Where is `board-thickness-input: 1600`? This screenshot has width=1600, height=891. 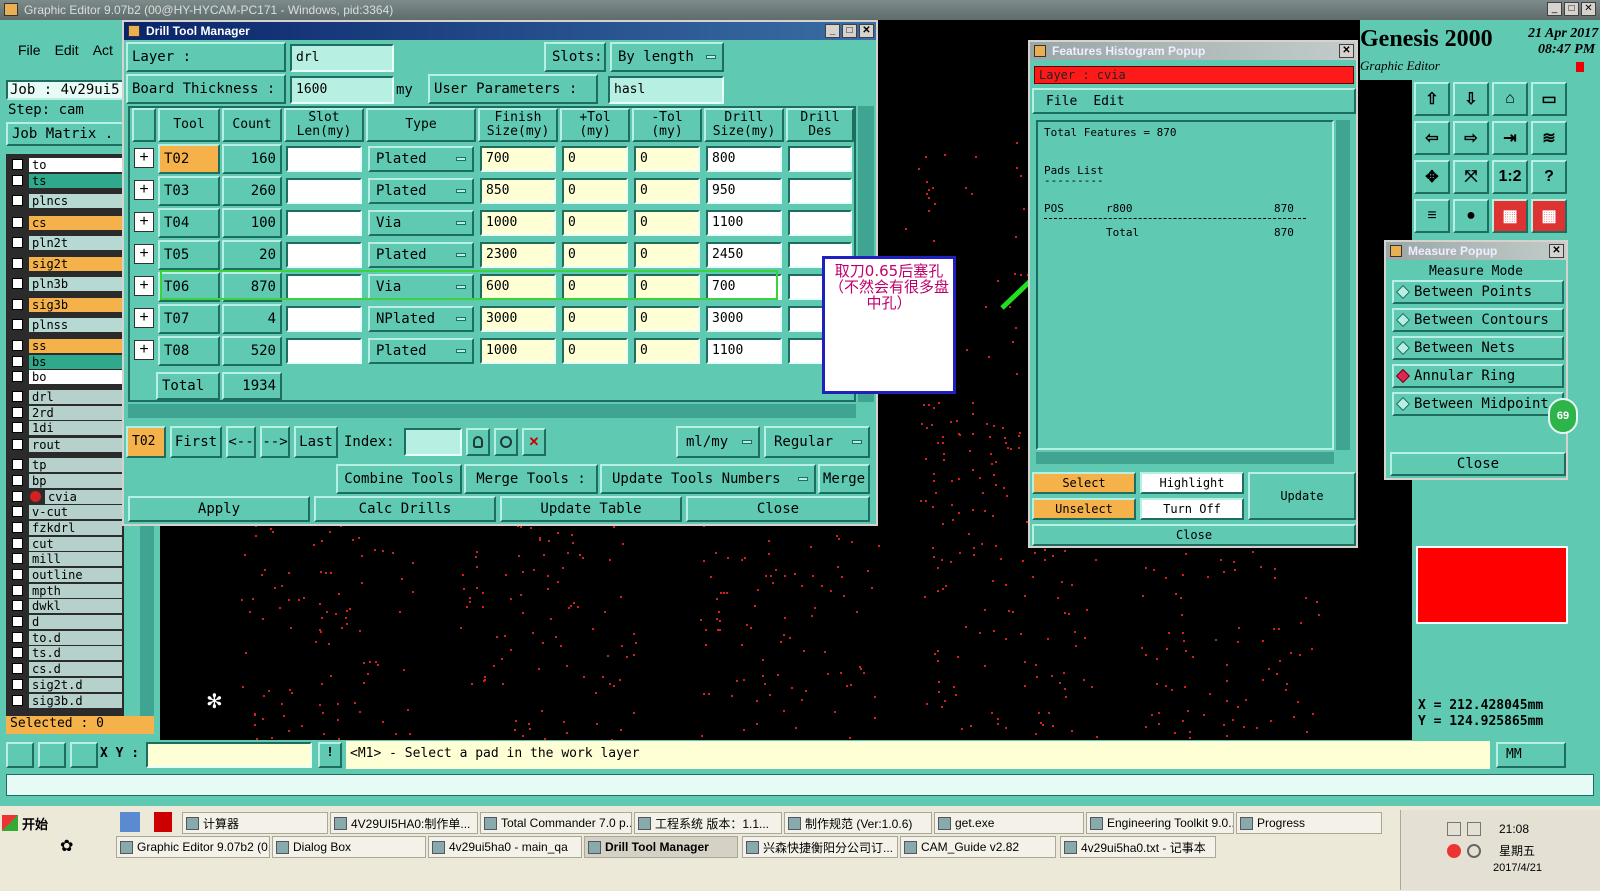 board-thickness-input: 1600 is located at coordinates (342, 90).